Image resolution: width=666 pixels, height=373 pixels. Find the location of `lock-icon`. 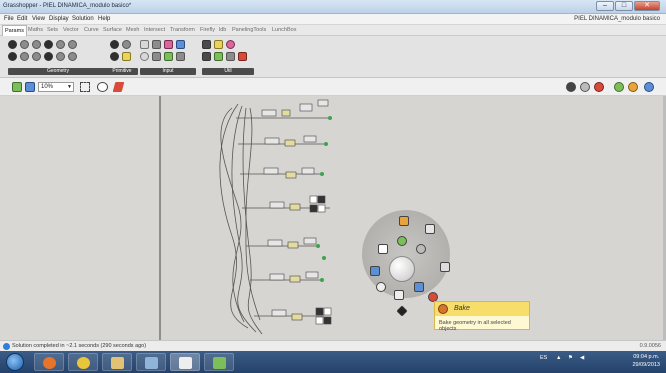

lock-icon is located at coordinates (399, 295).